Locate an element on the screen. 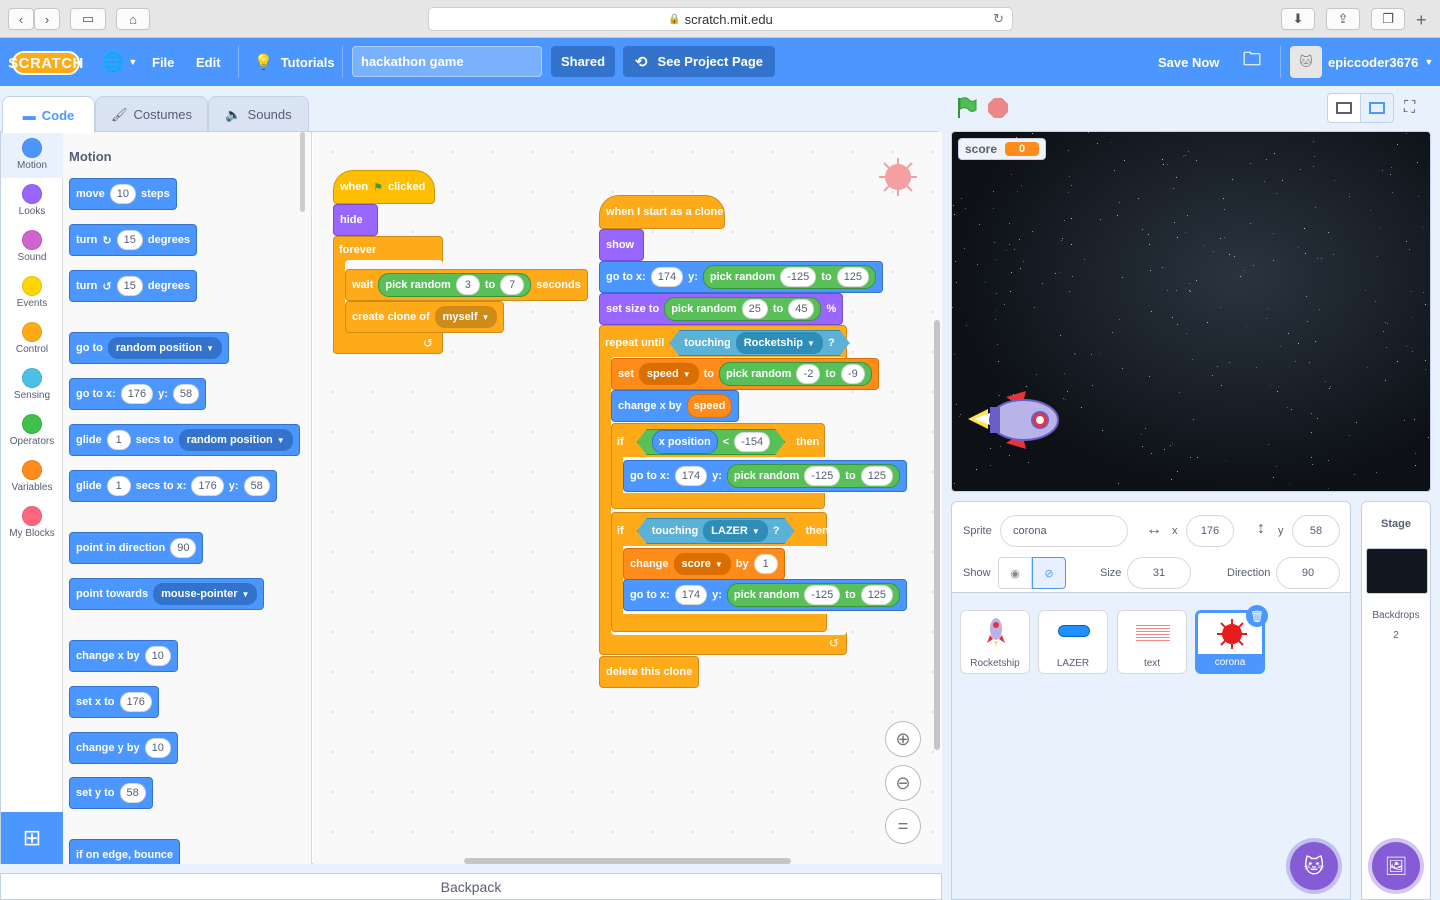  category-variables: Variables is located at coordinates (32, 477).